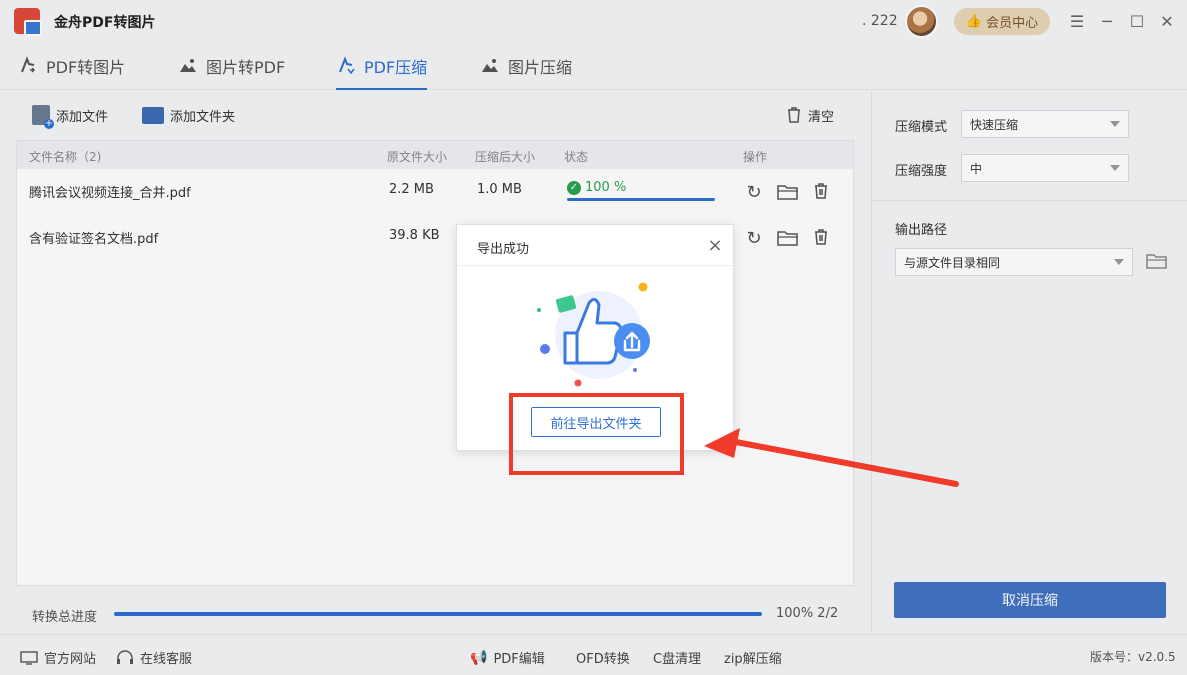 The width and height of the screenshot is (1187, 675). Describe the element at coordinates (831, 457) in the screenshot. I see `red-arrow-icon` at that location.